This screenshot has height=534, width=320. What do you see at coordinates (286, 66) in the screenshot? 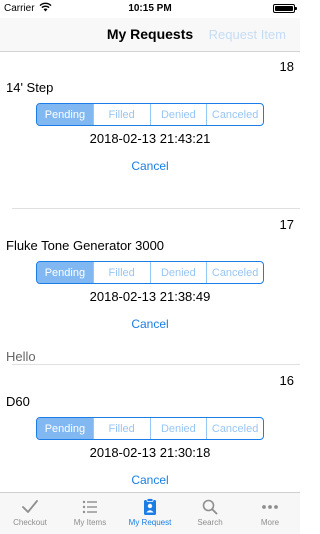
I see `request-number: 18` at bounding box center [286, 66].